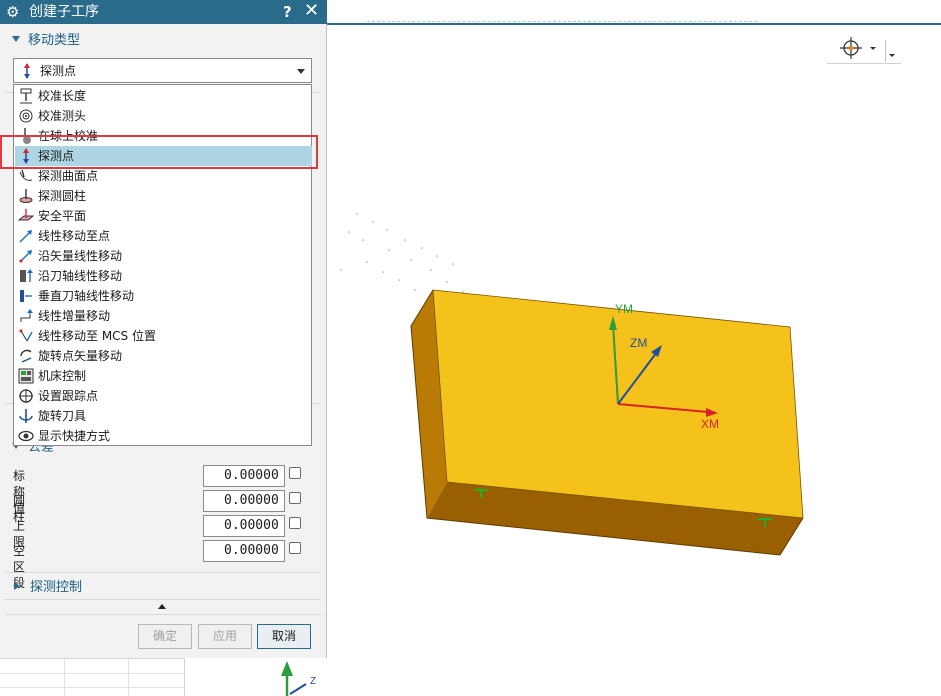  What do you see at coordinates (26, 376) in the screenshot?
I see `machine-control-icon` at bounding box center [26, 376].